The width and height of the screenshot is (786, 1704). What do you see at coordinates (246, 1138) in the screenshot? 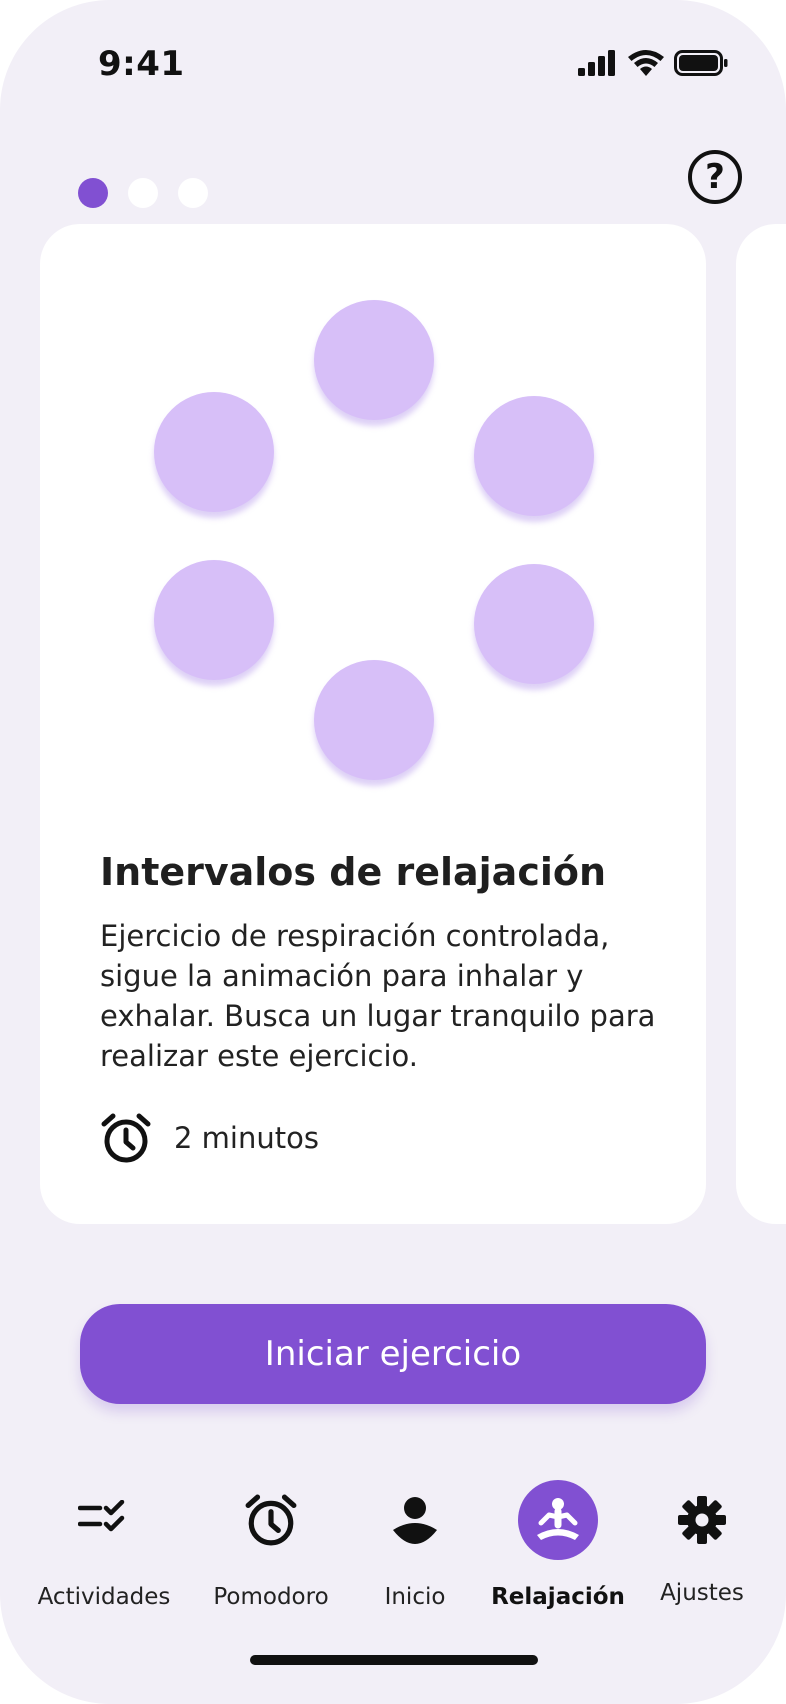
I see `duration-label: 2 minutos` at bounding box center [246, 1138].